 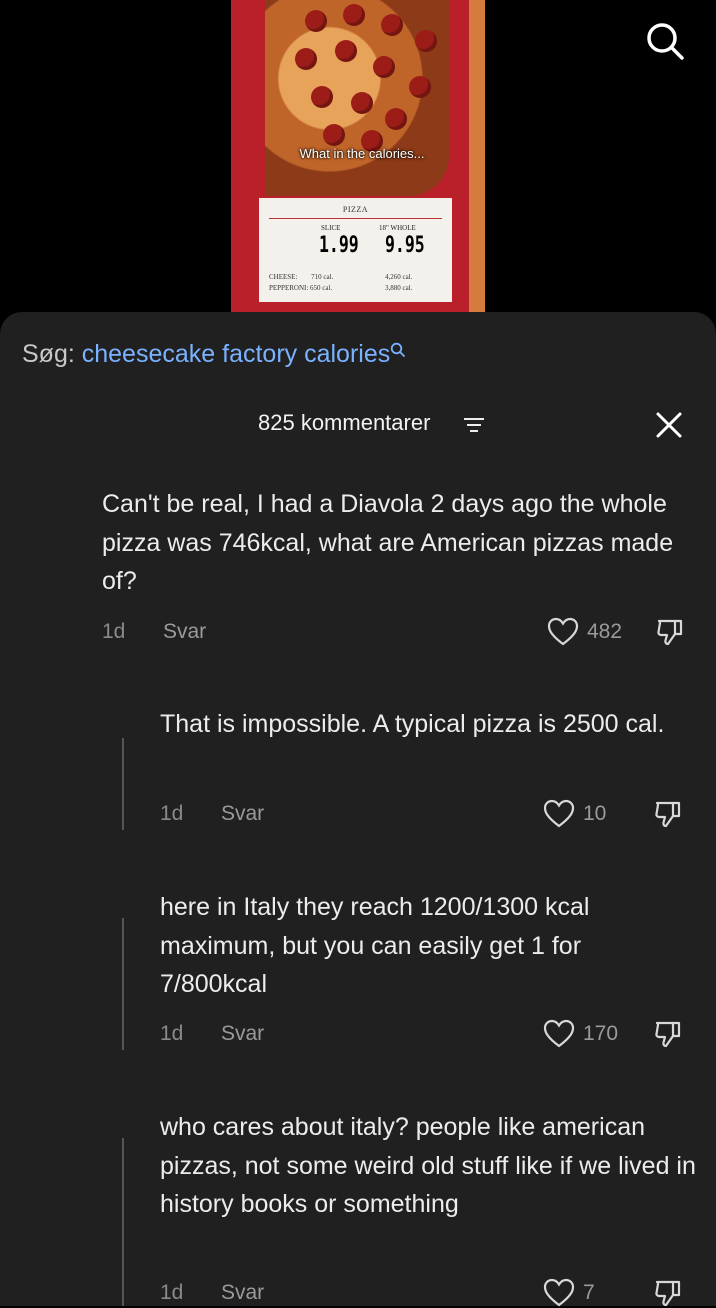 What do you see at coordinates (477, 156) in the screenshot?
I see `adjacent-frame` at bounding box center [477, 156].